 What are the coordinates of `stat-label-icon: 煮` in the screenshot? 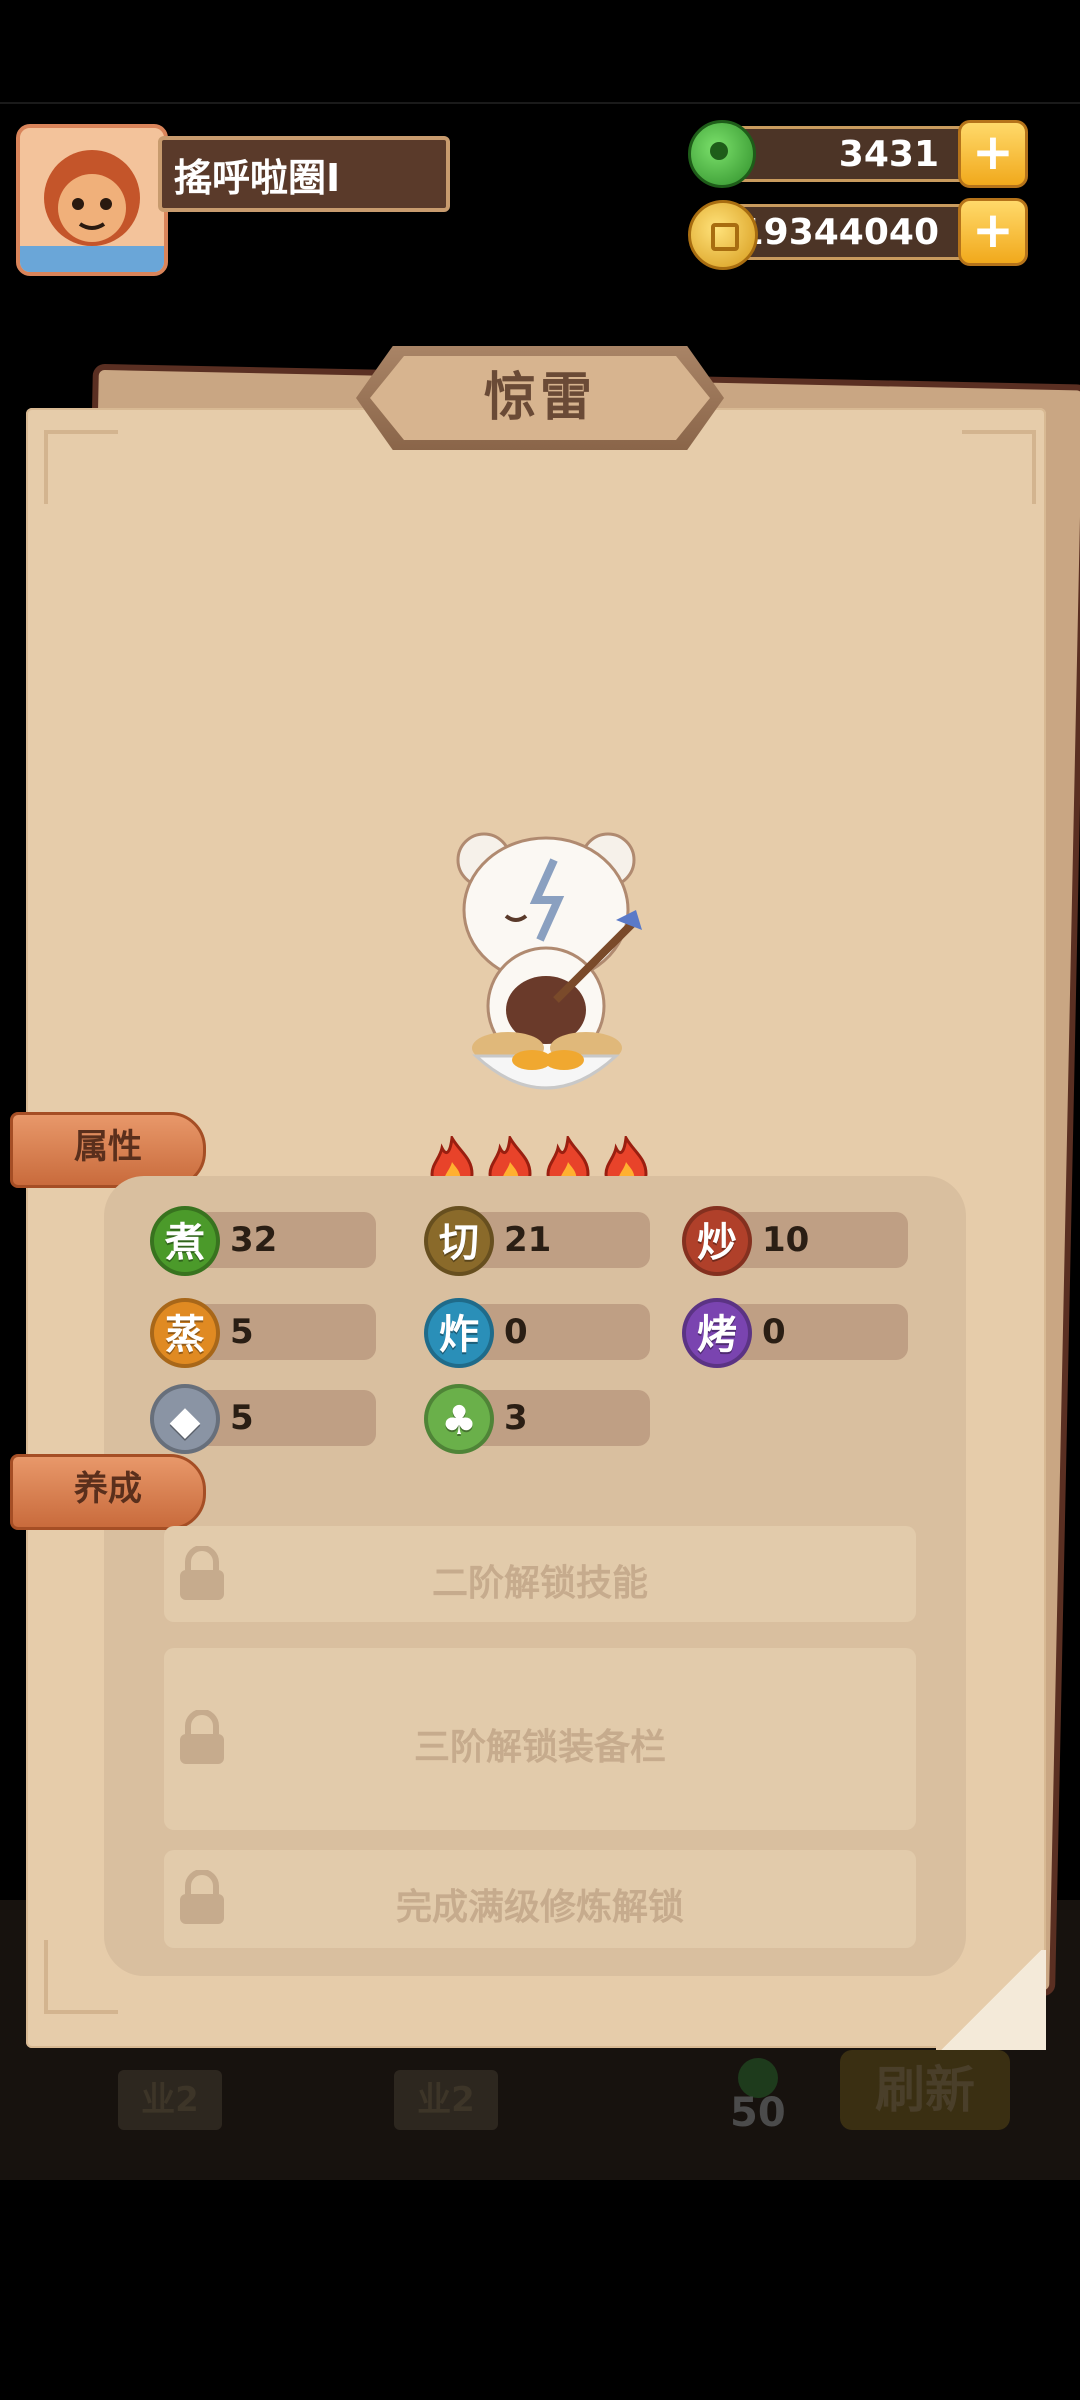 It's located at (185, 1241).